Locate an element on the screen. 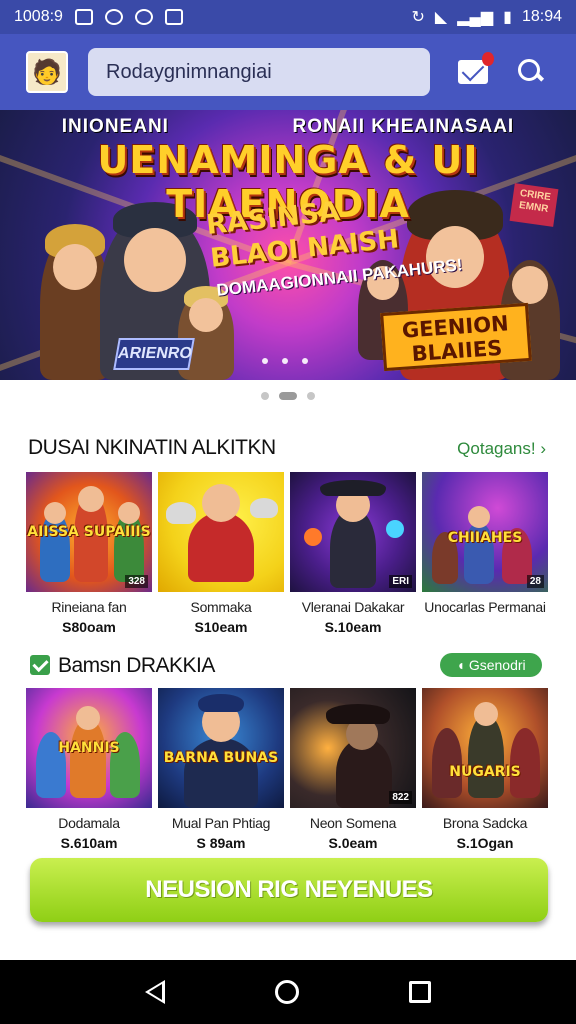 This screenshot has width=576, height=1024. gallery-icon is located at coordinates (83, 17).